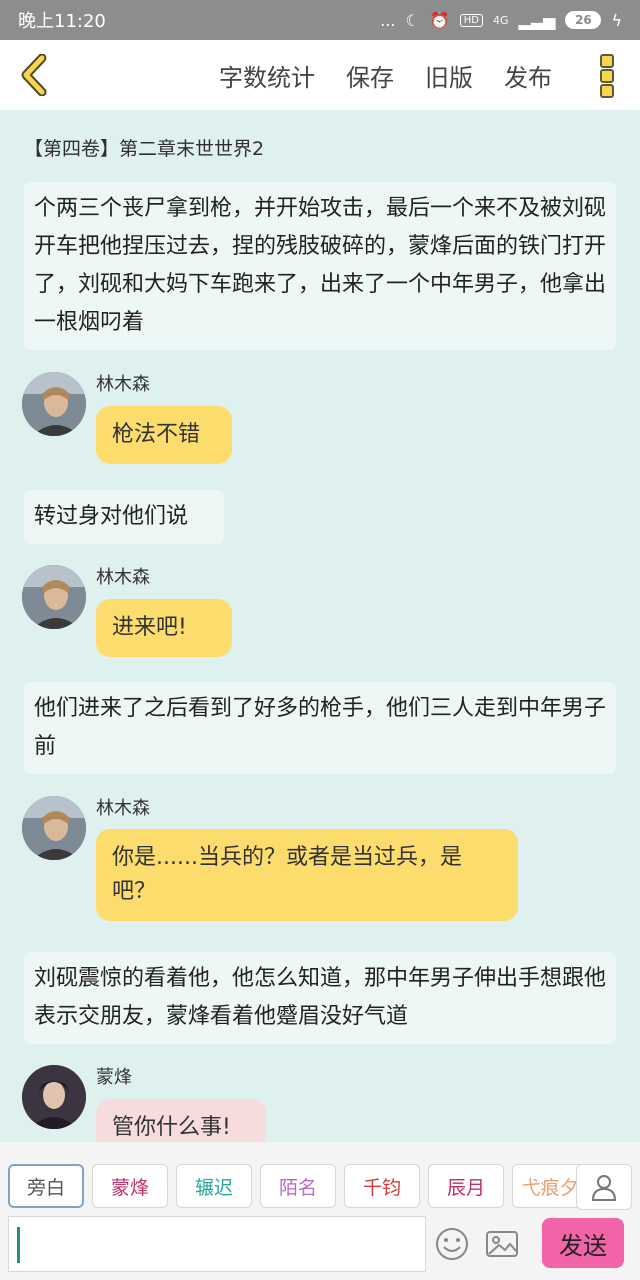 The image size is (640, 1280). What do you see at coordinates (471, 20) in the screenshot?
I see `hd-badge: HD` at bounding box center [471, 20].